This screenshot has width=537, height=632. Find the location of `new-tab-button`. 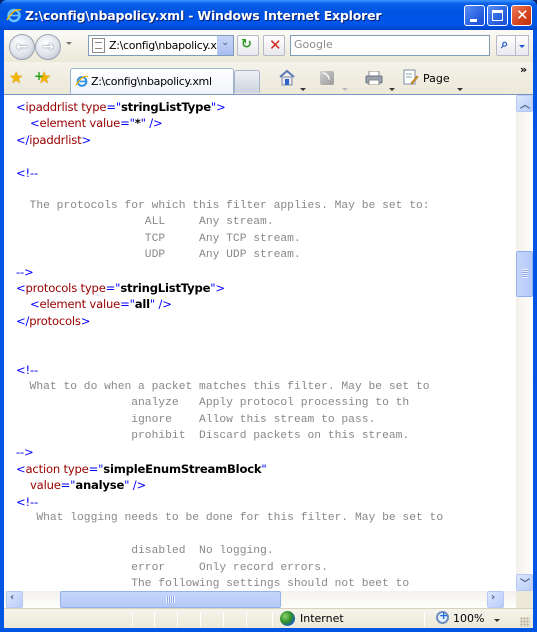

new-tab-button is located at coordinates (247, 81).